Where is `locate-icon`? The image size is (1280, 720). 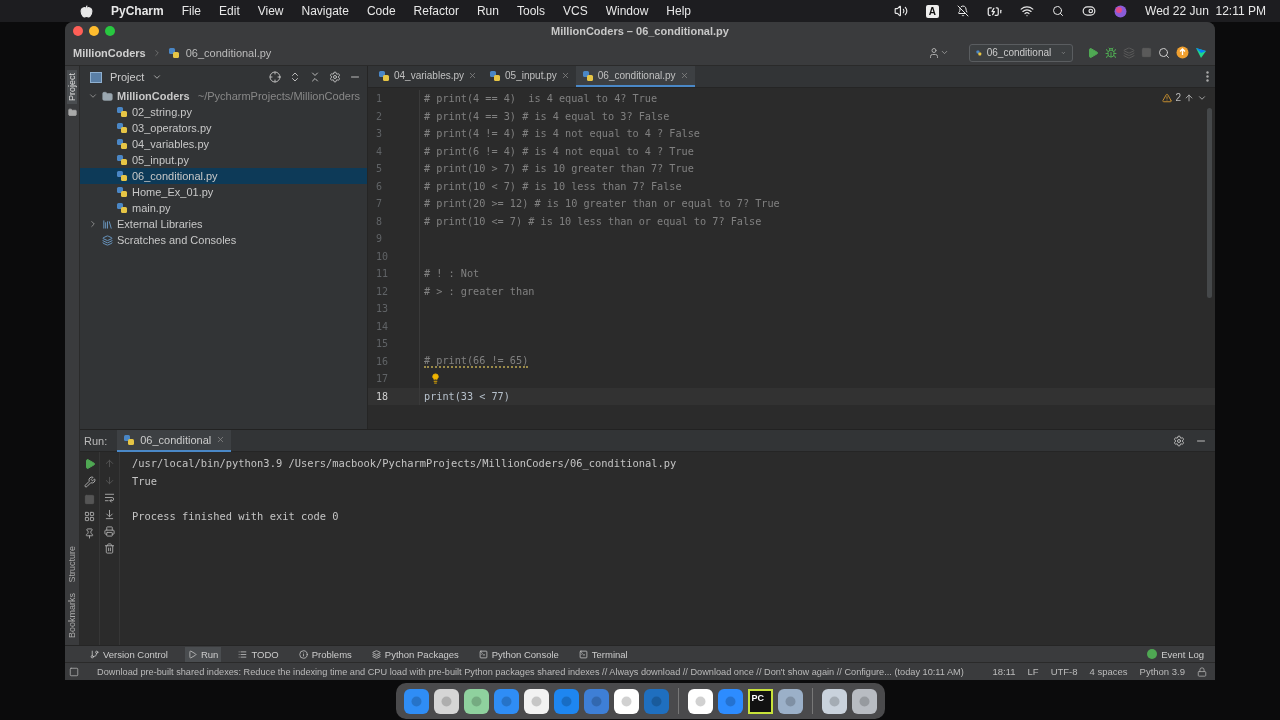 locate-icon is located at coordinates (275, 77).